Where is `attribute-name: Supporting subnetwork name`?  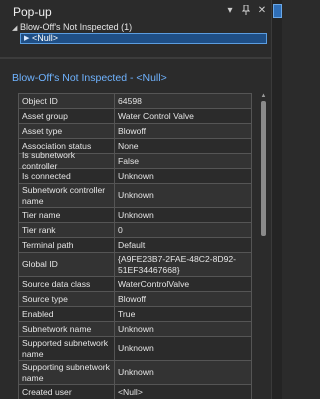 attribute-name: Supporting subnetwork name is located at coordinates (67, 372).